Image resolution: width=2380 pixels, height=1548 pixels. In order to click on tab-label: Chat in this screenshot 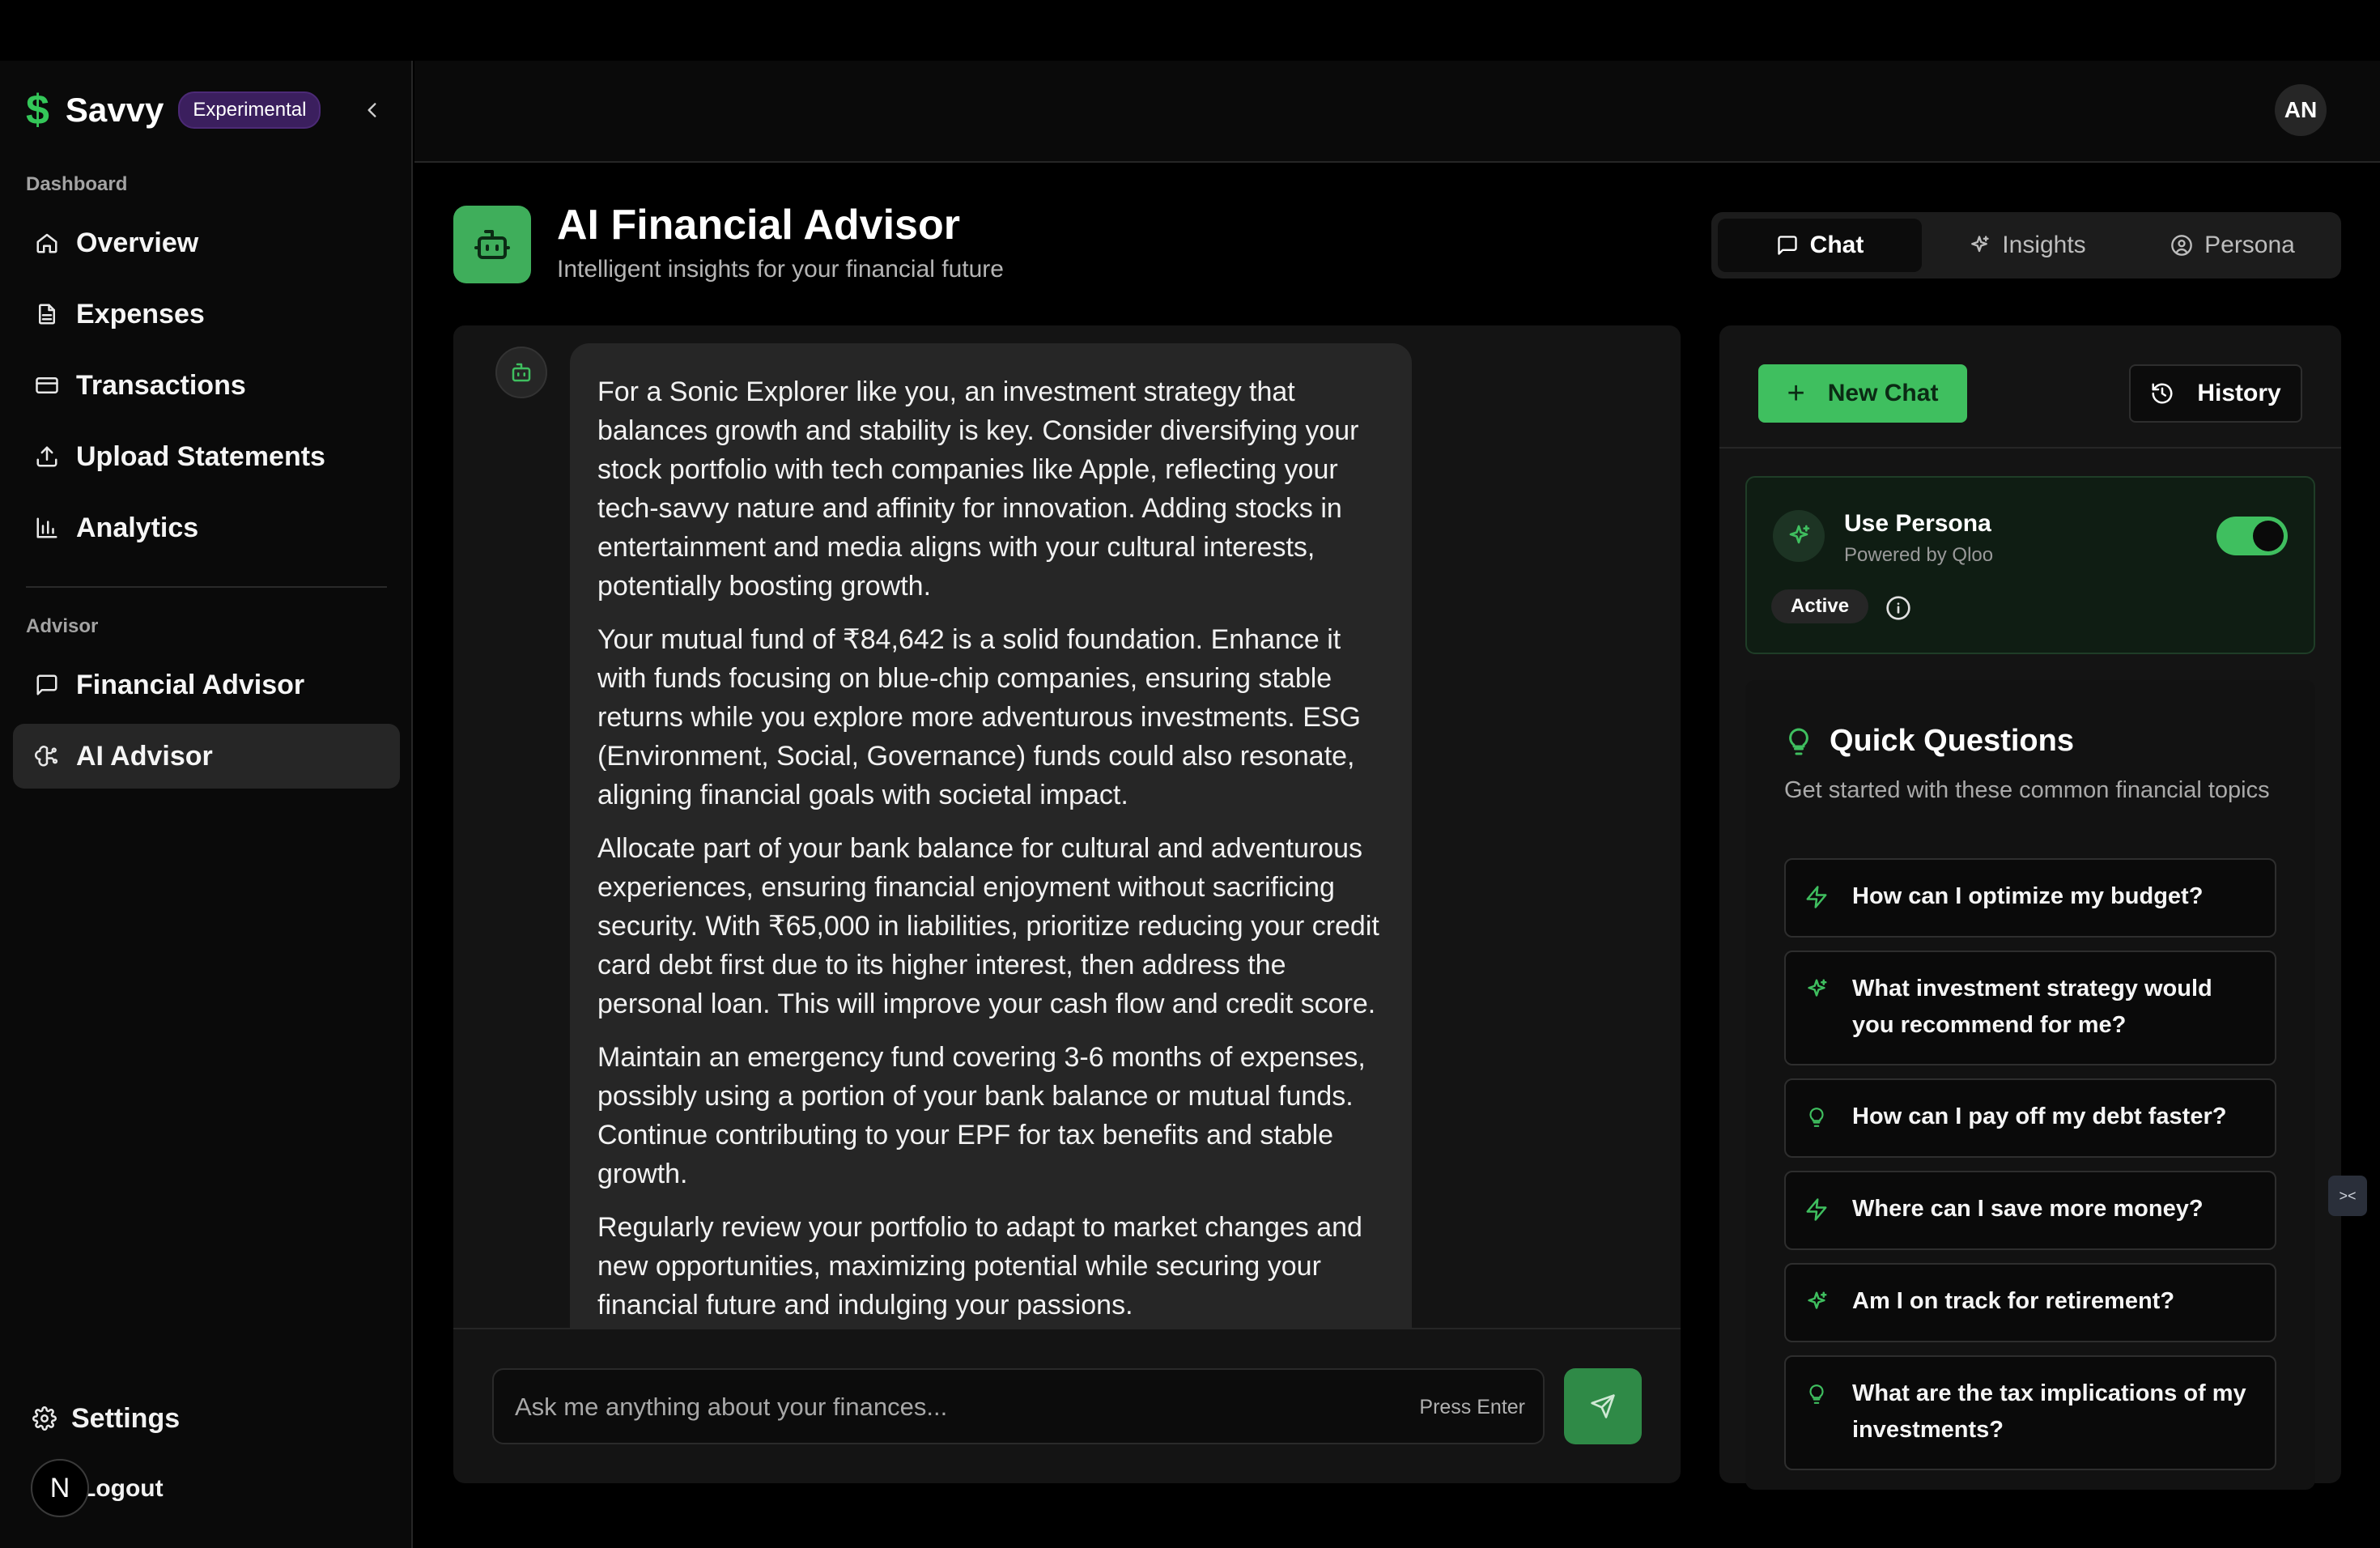, I will do `click(1836, 245)`.